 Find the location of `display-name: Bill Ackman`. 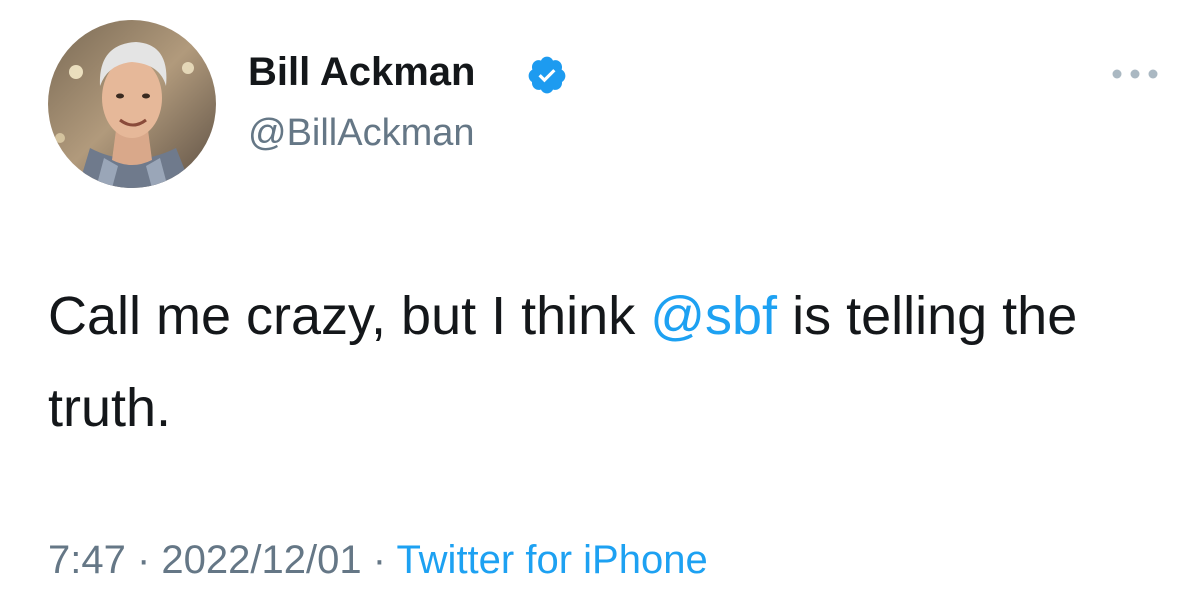

display-name: Bill Ackman is located at coordinates (361, 72).